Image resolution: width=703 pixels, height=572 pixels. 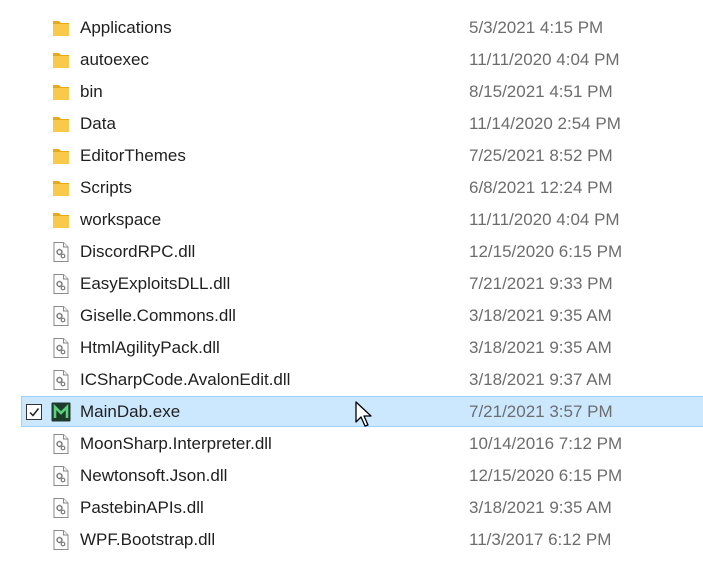 What do you see at coordinates (351, 92) in the screenshot?
I see `folder-row: bin 8/15/2021 4:51 PM` at bounding box center [351, 92].